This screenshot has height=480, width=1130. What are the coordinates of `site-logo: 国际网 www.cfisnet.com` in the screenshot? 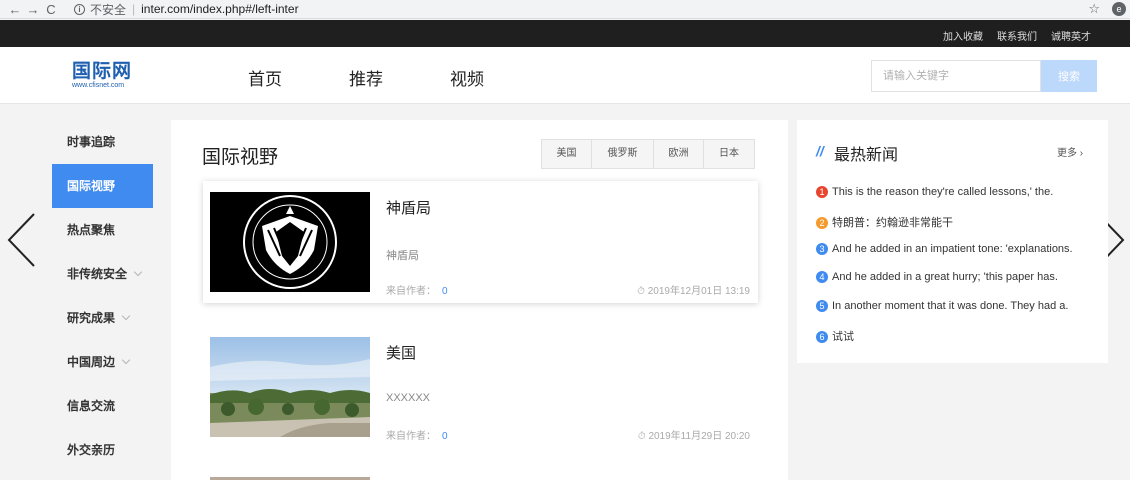 It's located at (108, 77).